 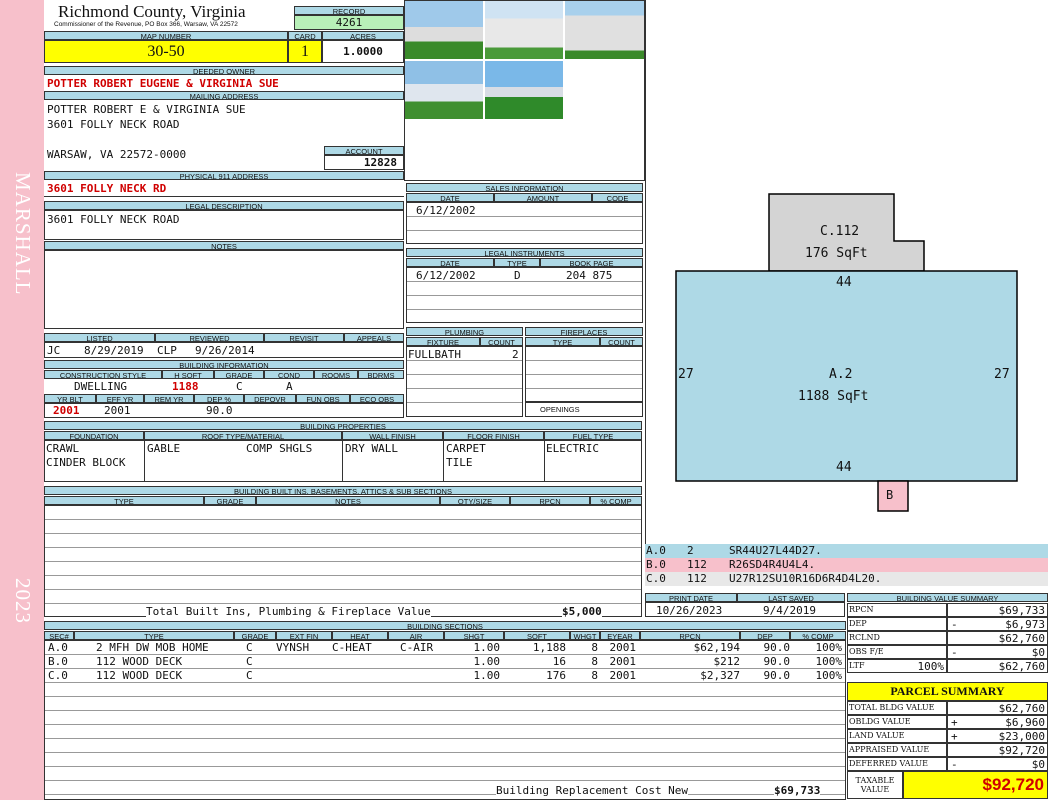 What do you see at coordinates (1002, 374) in the screenshot?
I see `sketch-right-dim: 27` at bounding box center [1002, 374].